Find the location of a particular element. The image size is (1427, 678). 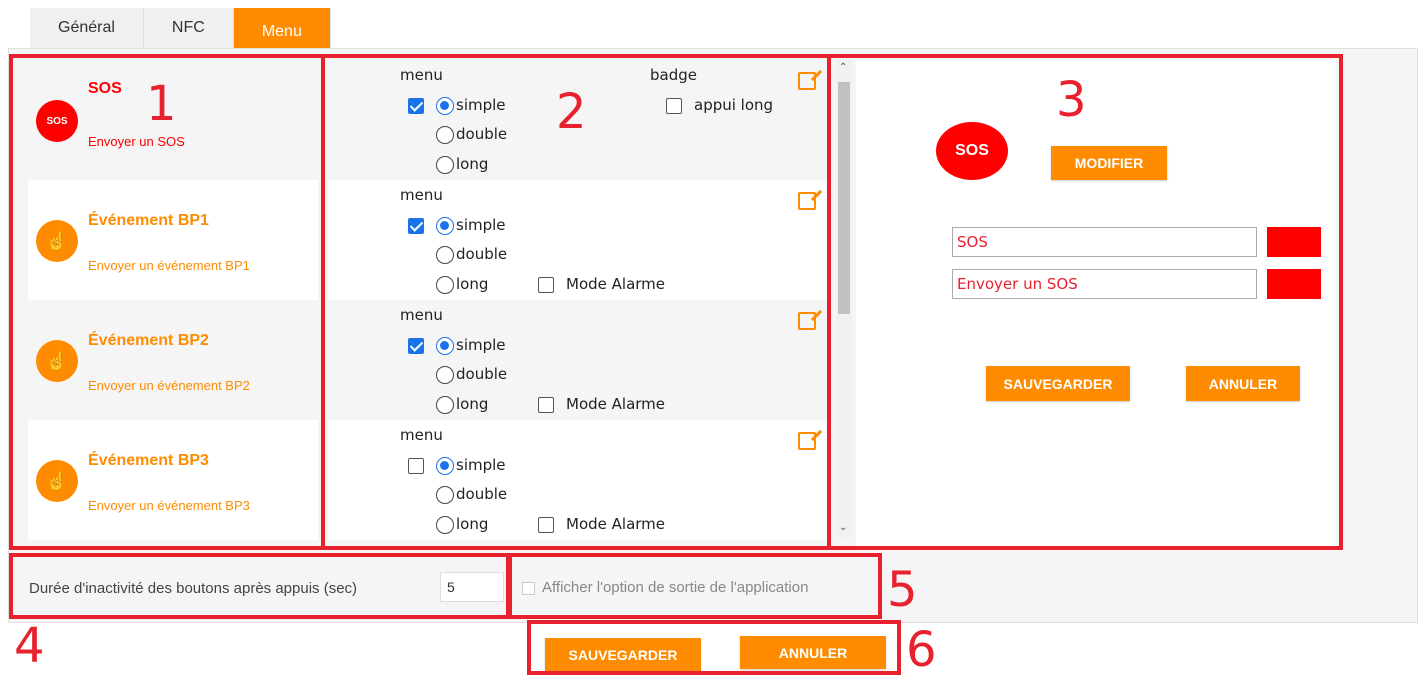

tab-general: Général is located at coordinates (87, 28).